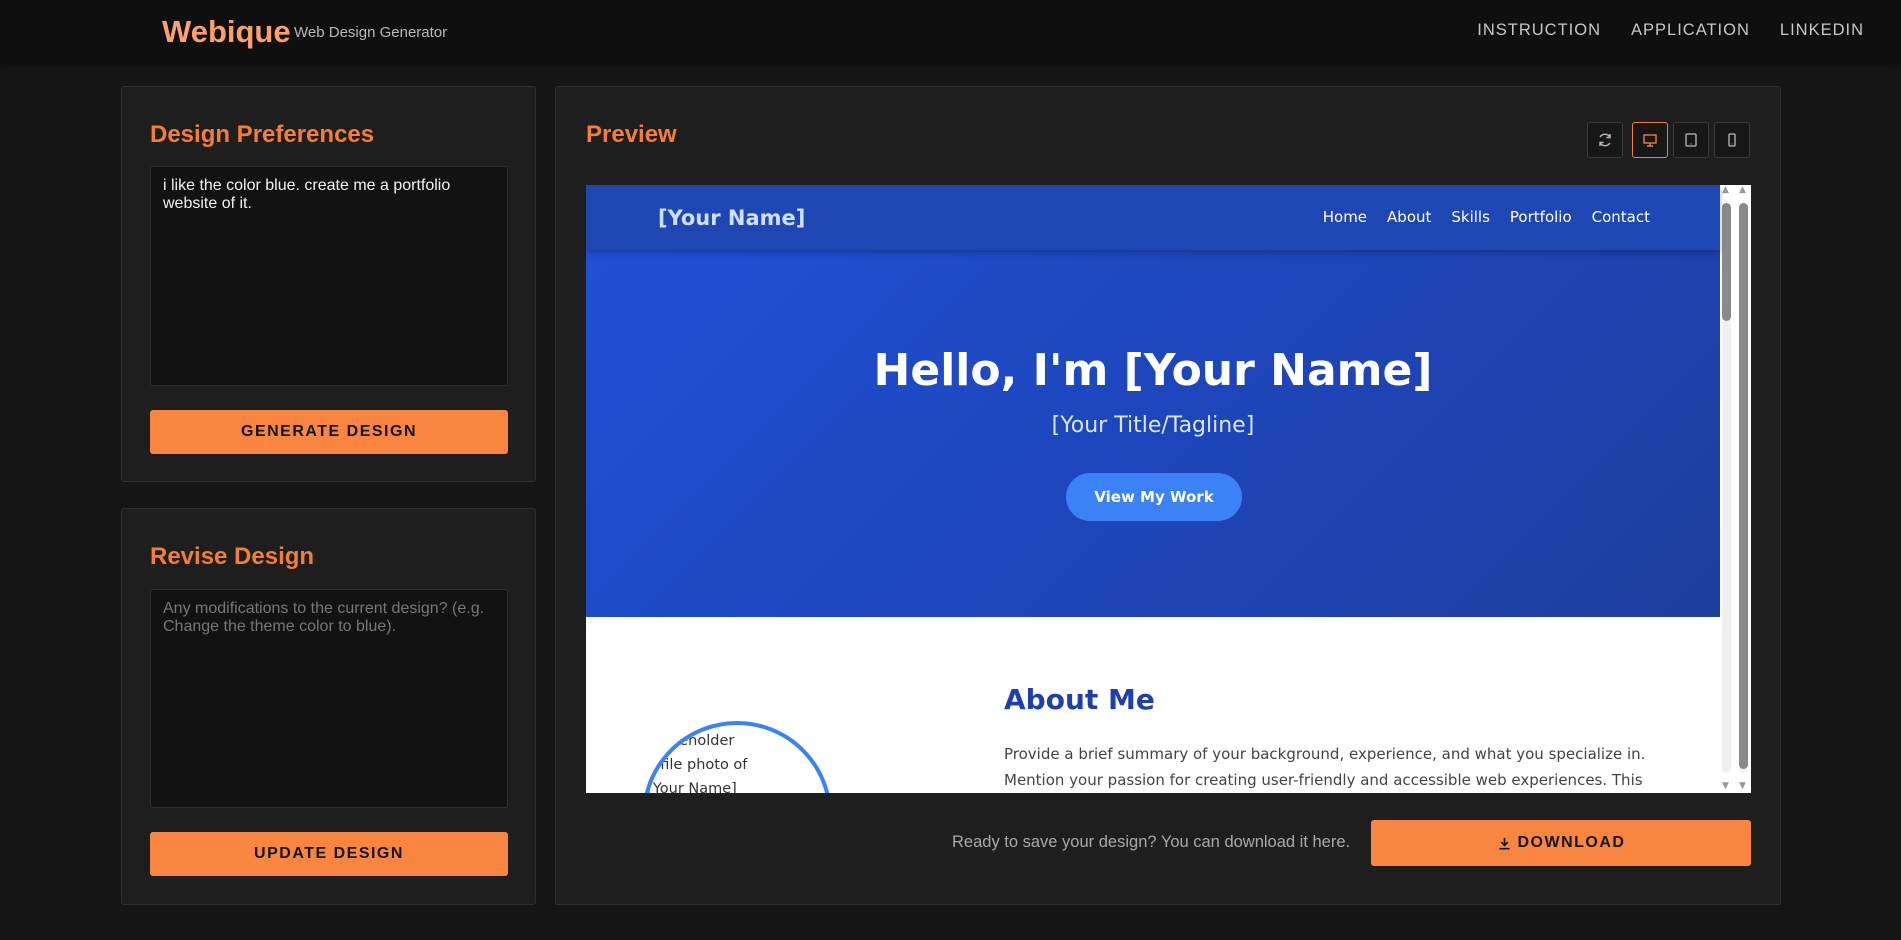  I want to click on hero-subtitle: [Your Title/Tagline], so click(1153, 425).